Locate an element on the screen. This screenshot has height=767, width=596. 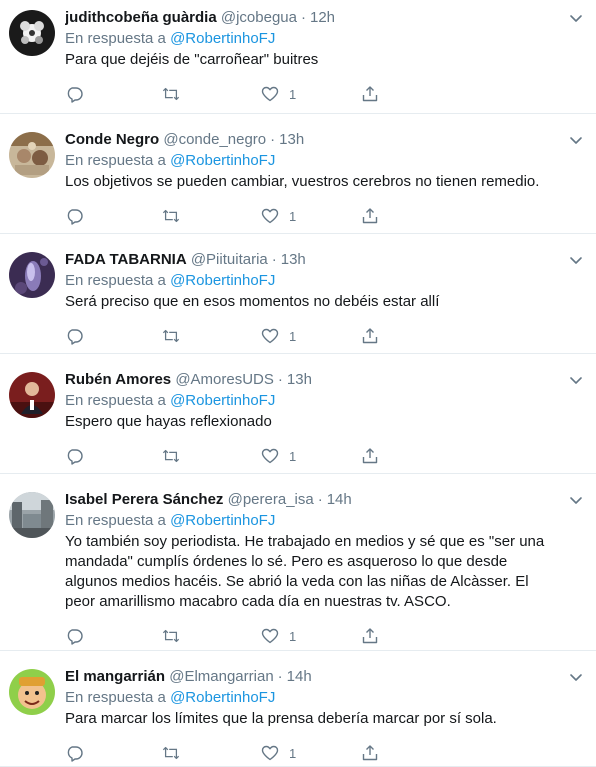
user-handle: @Piituitaria is located at coordinates (229, 259).